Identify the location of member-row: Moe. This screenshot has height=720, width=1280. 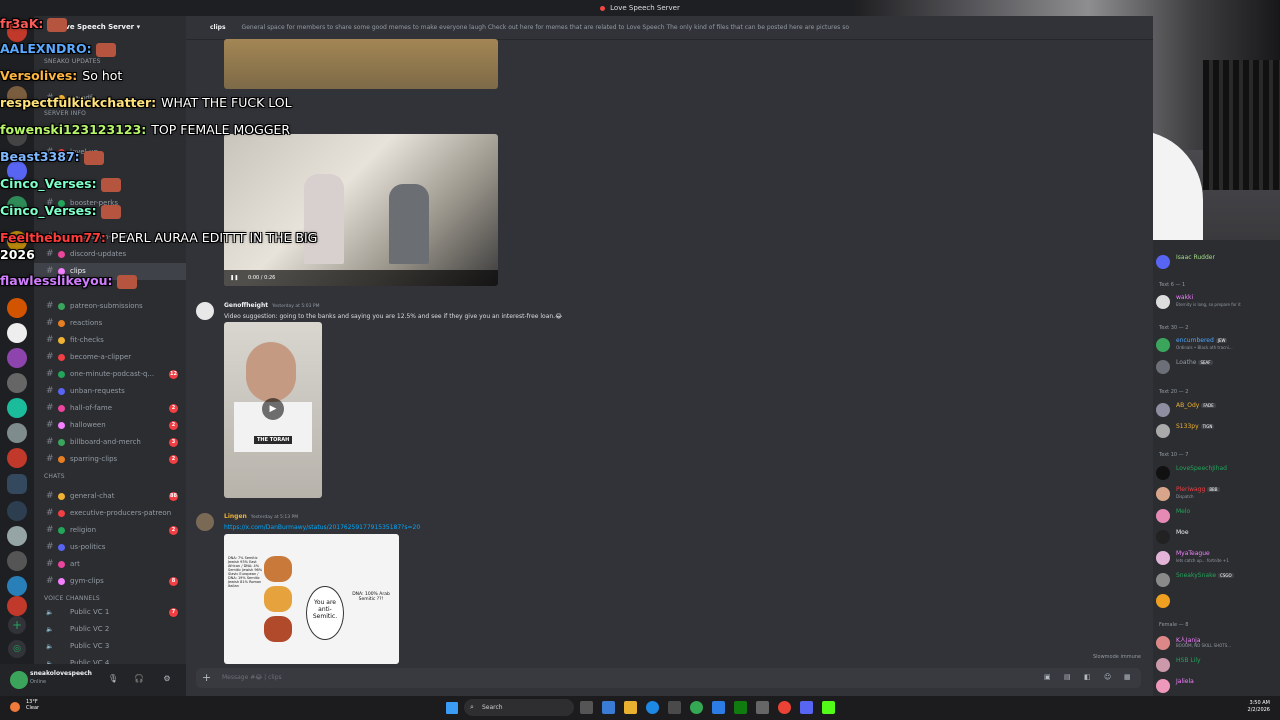
(1217, 537).